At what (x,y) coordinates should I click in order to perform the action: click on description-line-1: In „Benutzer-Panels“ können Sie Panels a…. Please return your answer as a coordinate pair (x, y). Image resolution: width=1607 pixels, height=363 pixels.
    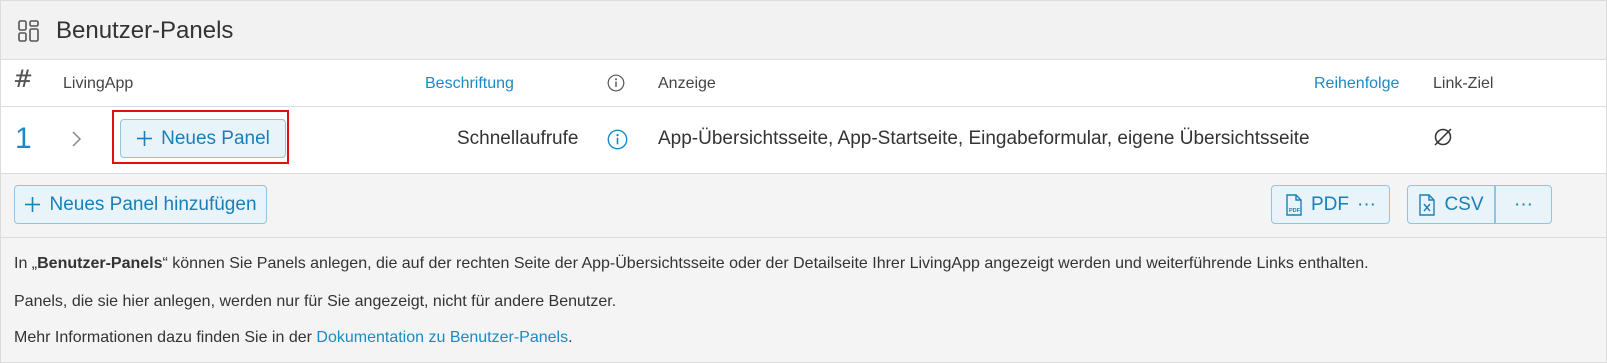
    Looking at the image, I should click on (691, 264).